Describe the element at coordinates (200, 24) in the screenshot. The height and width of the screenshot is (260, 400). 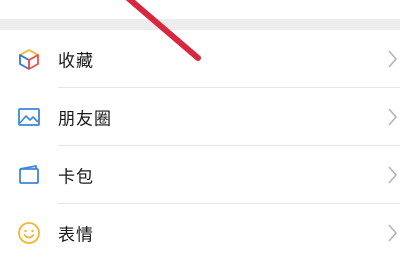
I see `section-separator` at that location.